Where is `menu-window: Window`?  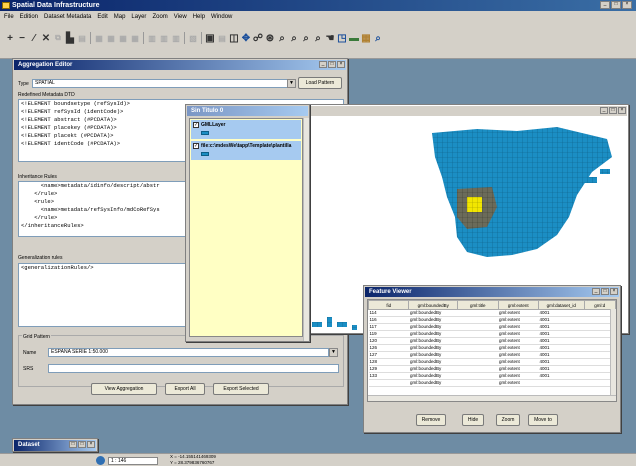 menu-window: Window is located at coordinates (221, 17).